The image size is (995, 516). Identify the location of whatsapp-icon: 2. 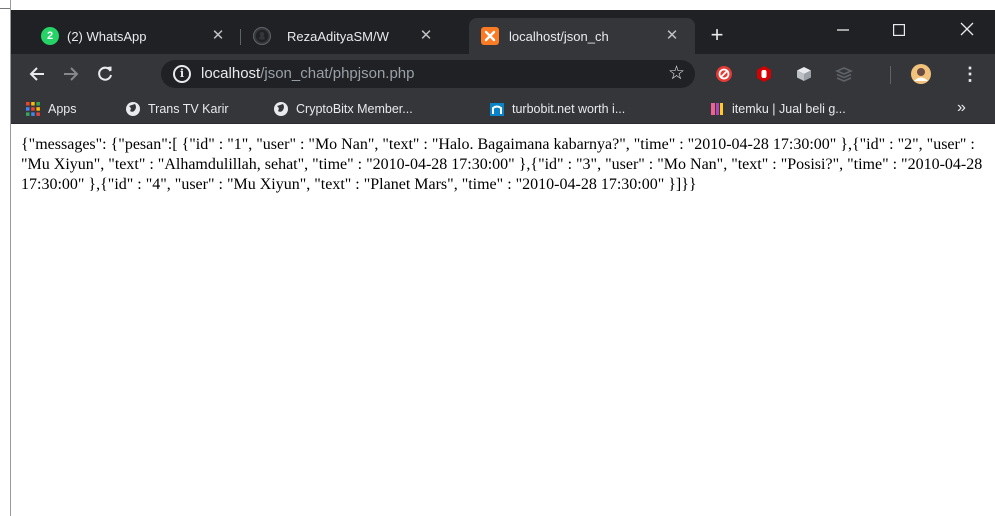
(50, 36).